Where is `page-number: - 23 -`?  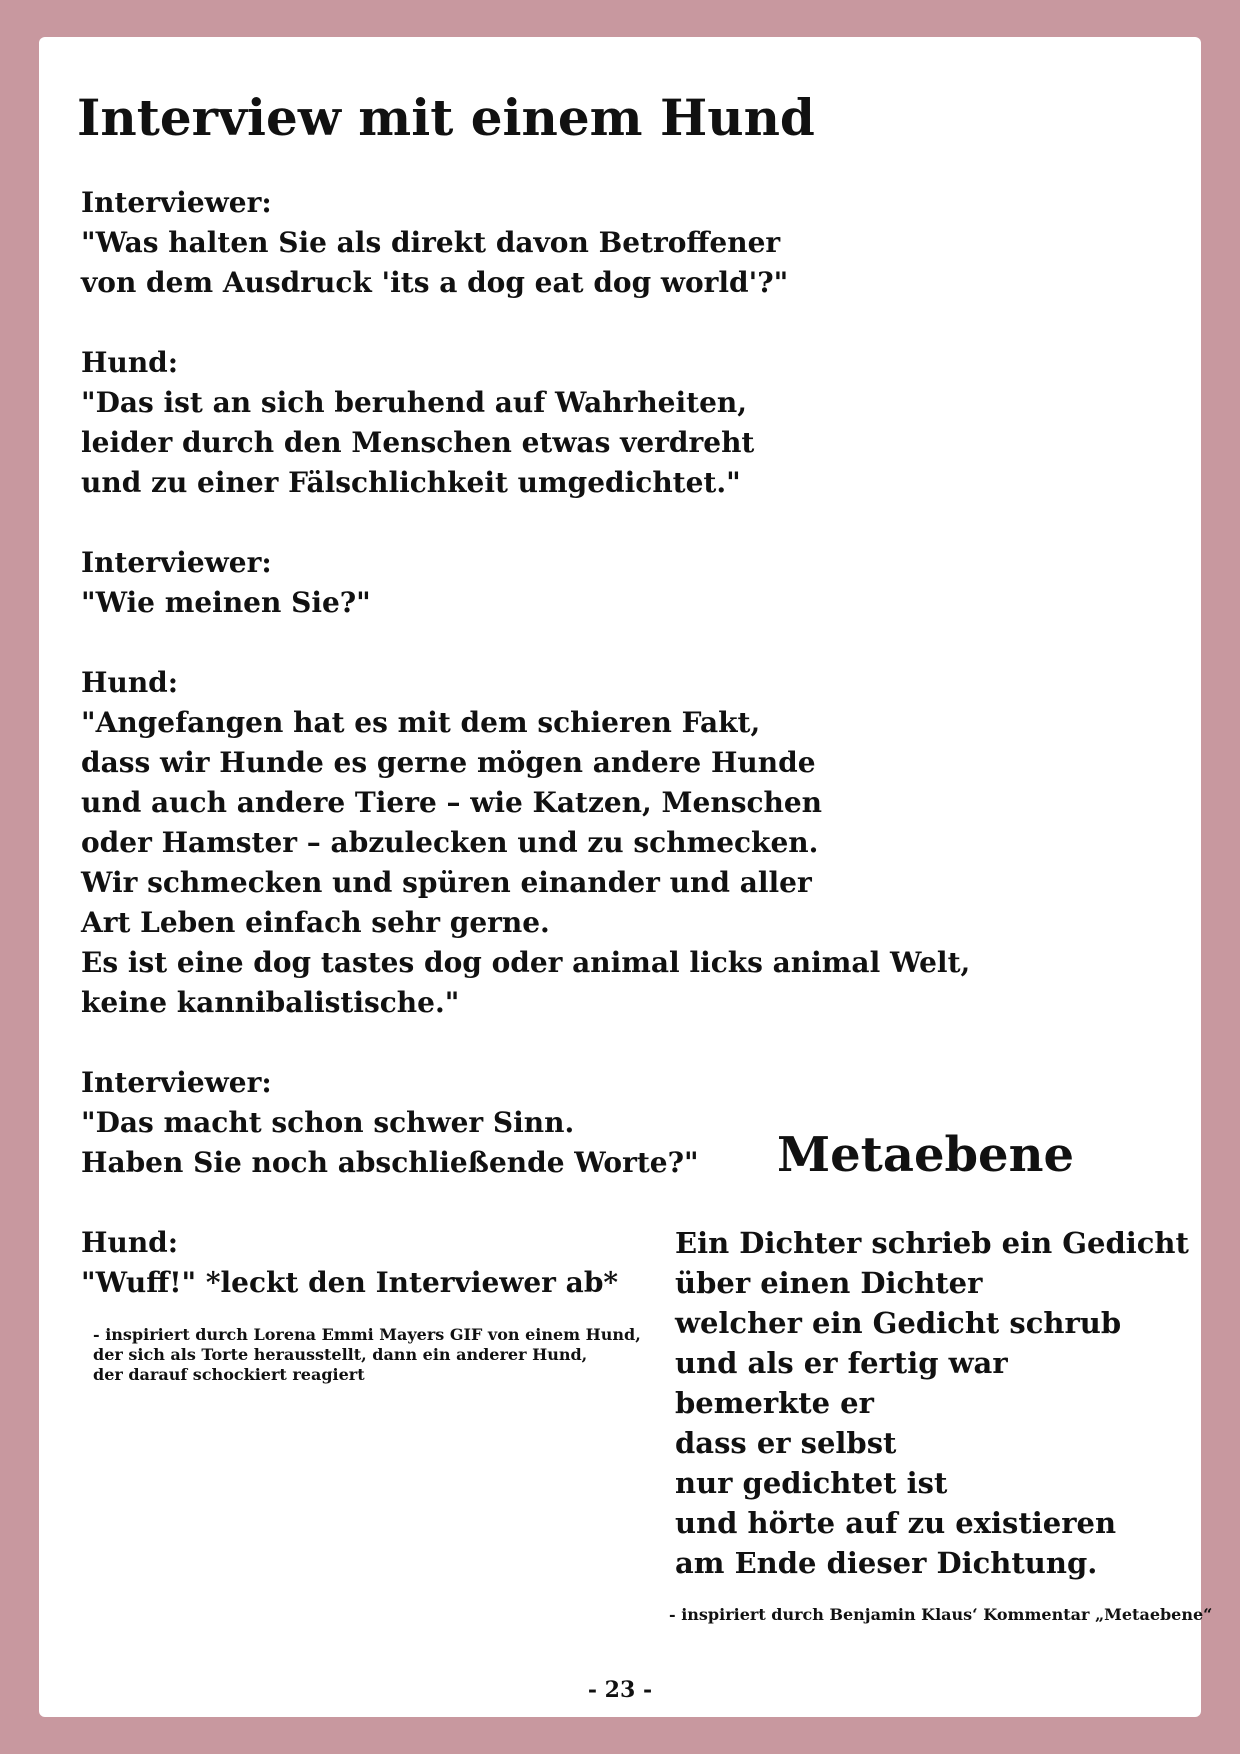 page-number: - 23 - is located at coordinates (620, 1690).